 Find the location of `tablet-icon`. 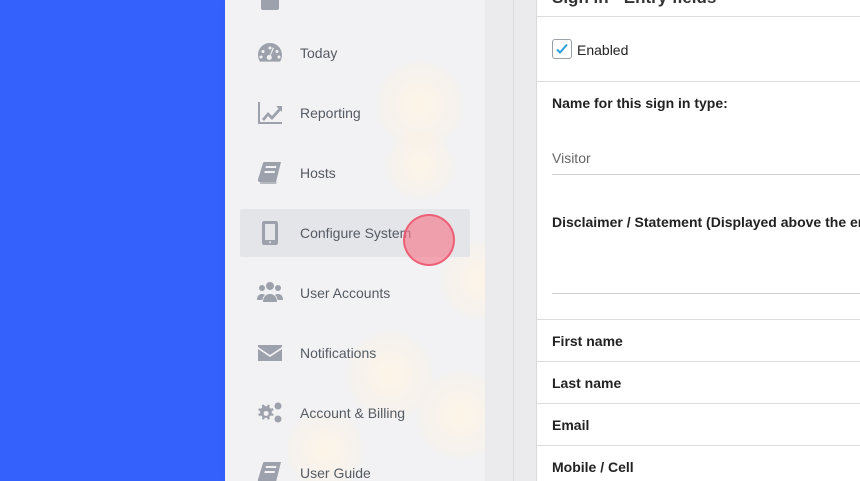

tablet-icon is located at coordinates (270, 233).